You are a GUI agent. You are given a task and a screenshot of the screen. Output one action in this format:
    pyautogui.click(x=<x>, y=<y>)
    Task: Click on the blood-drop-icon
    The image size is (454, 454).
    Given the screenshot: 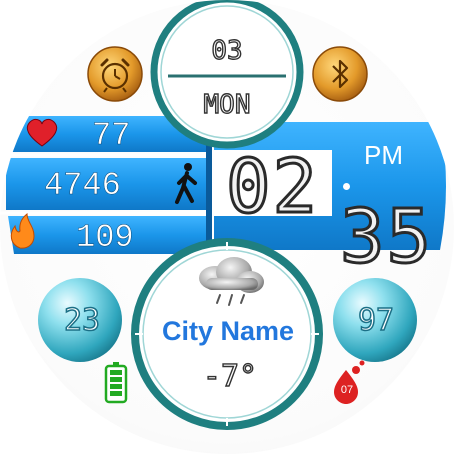 What is the action you would take?
    pyautogui.click(x=349, y=382)
    